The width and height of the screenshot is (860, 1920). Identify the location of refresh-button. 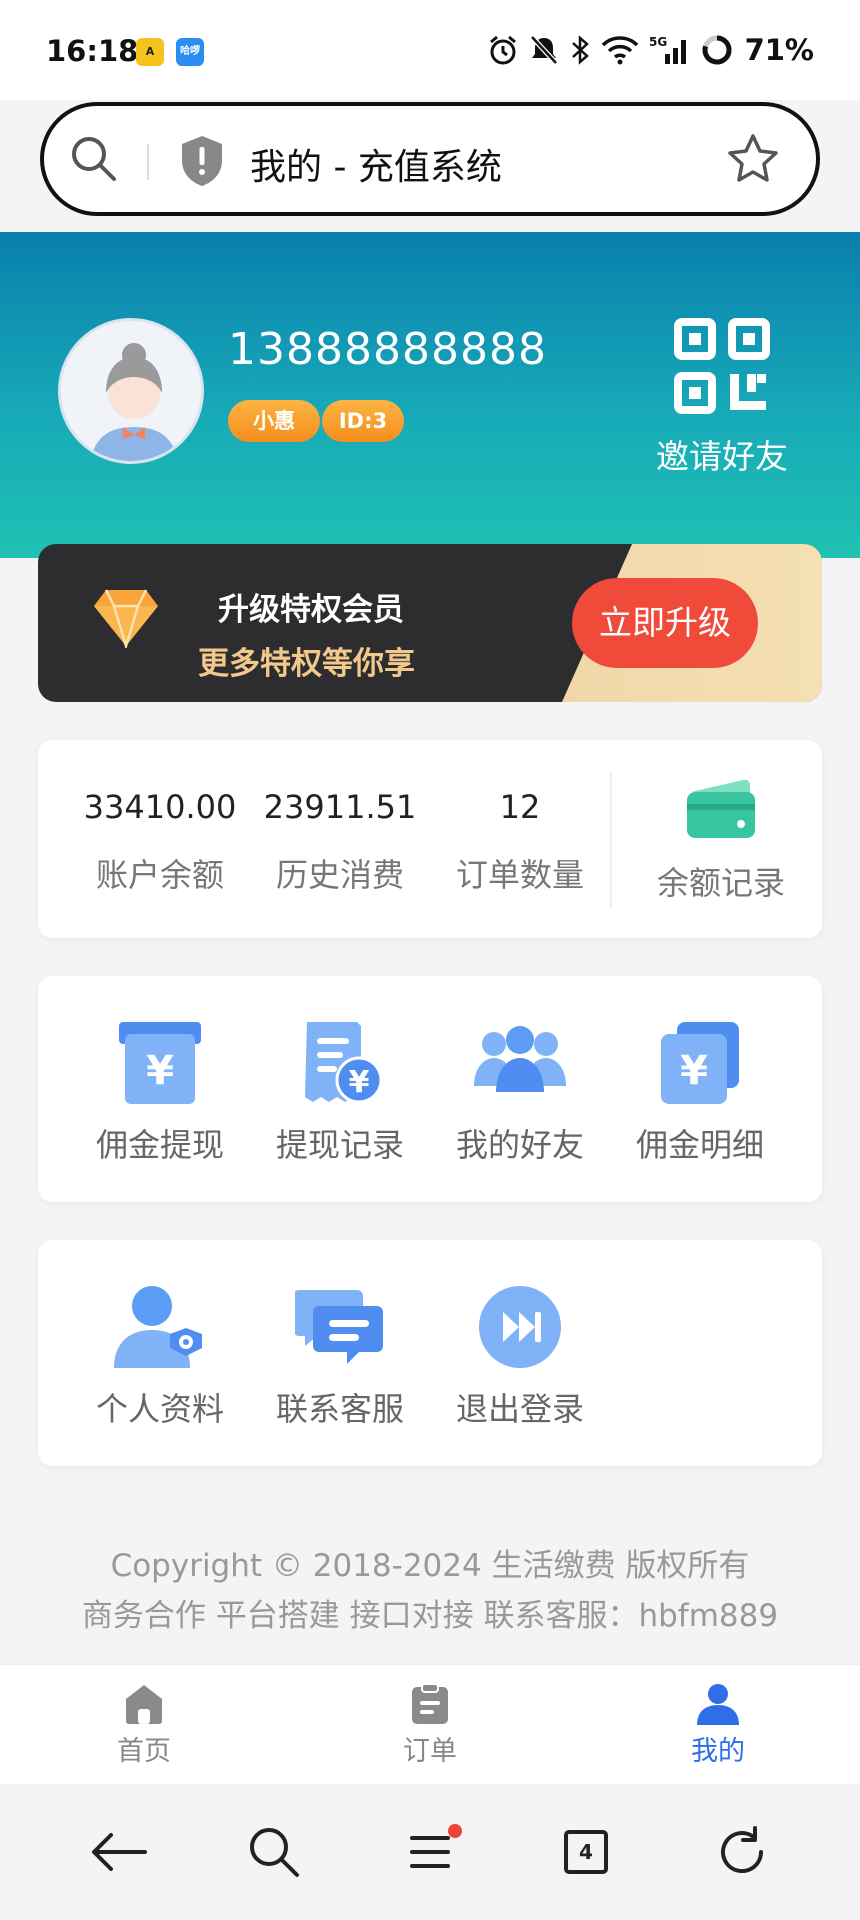
(742, 1852).